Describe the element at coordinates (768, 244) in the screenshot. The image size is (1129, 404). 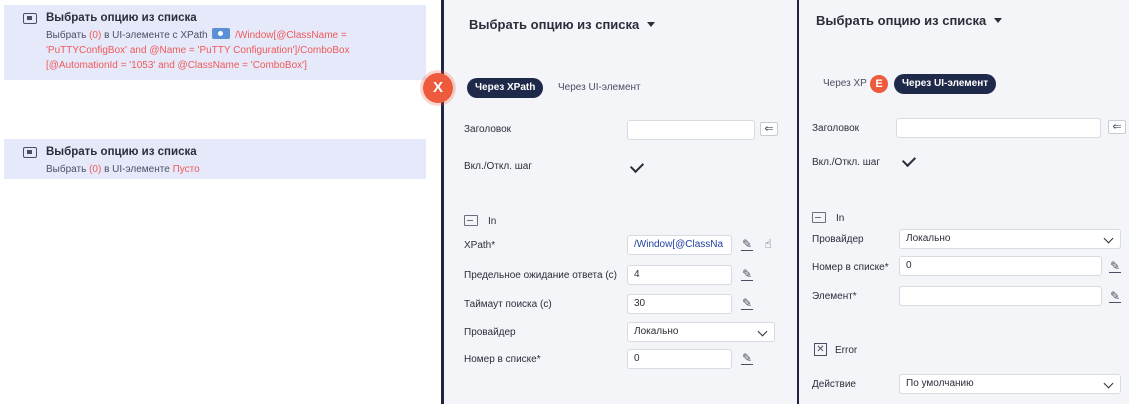
I see `pick-element-icon: ☝` at that location.